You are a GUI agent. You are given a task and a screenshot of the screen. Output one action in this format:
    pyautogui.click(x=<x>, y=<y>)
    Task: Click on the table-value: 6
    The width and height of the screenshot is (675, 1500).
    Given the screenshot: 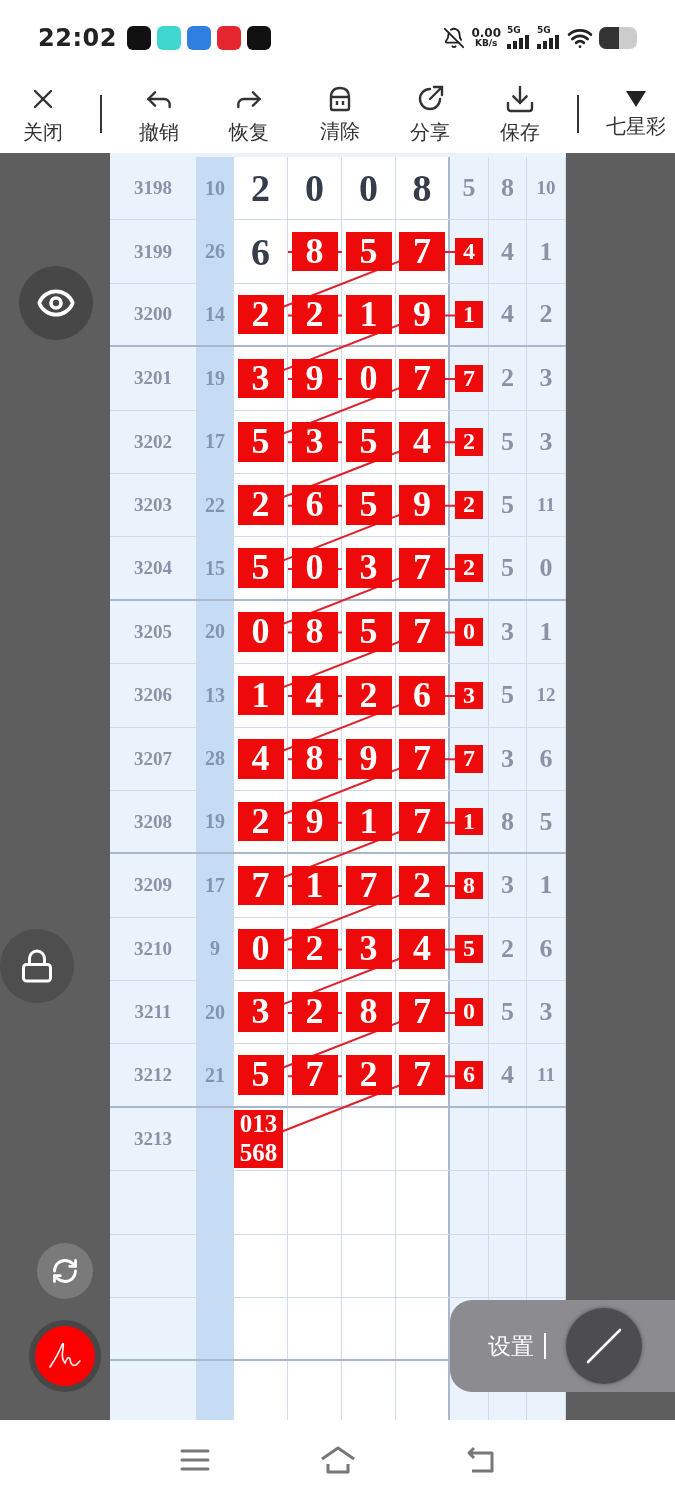 What is the action you would take?
    pyautogui.click(x=546, y=948)
    